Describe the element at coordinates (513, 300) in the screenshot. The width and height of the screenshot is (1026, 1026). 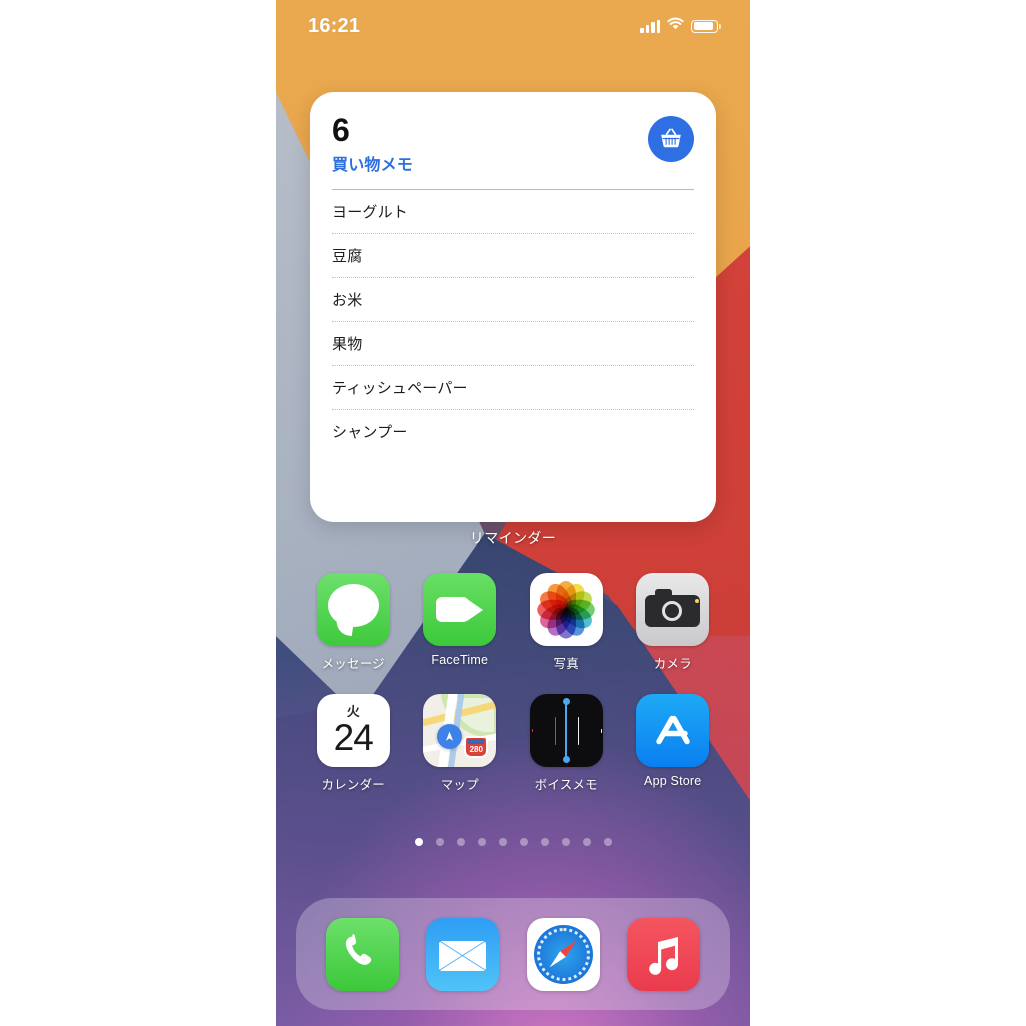
I see `list-item: お米` at that location.